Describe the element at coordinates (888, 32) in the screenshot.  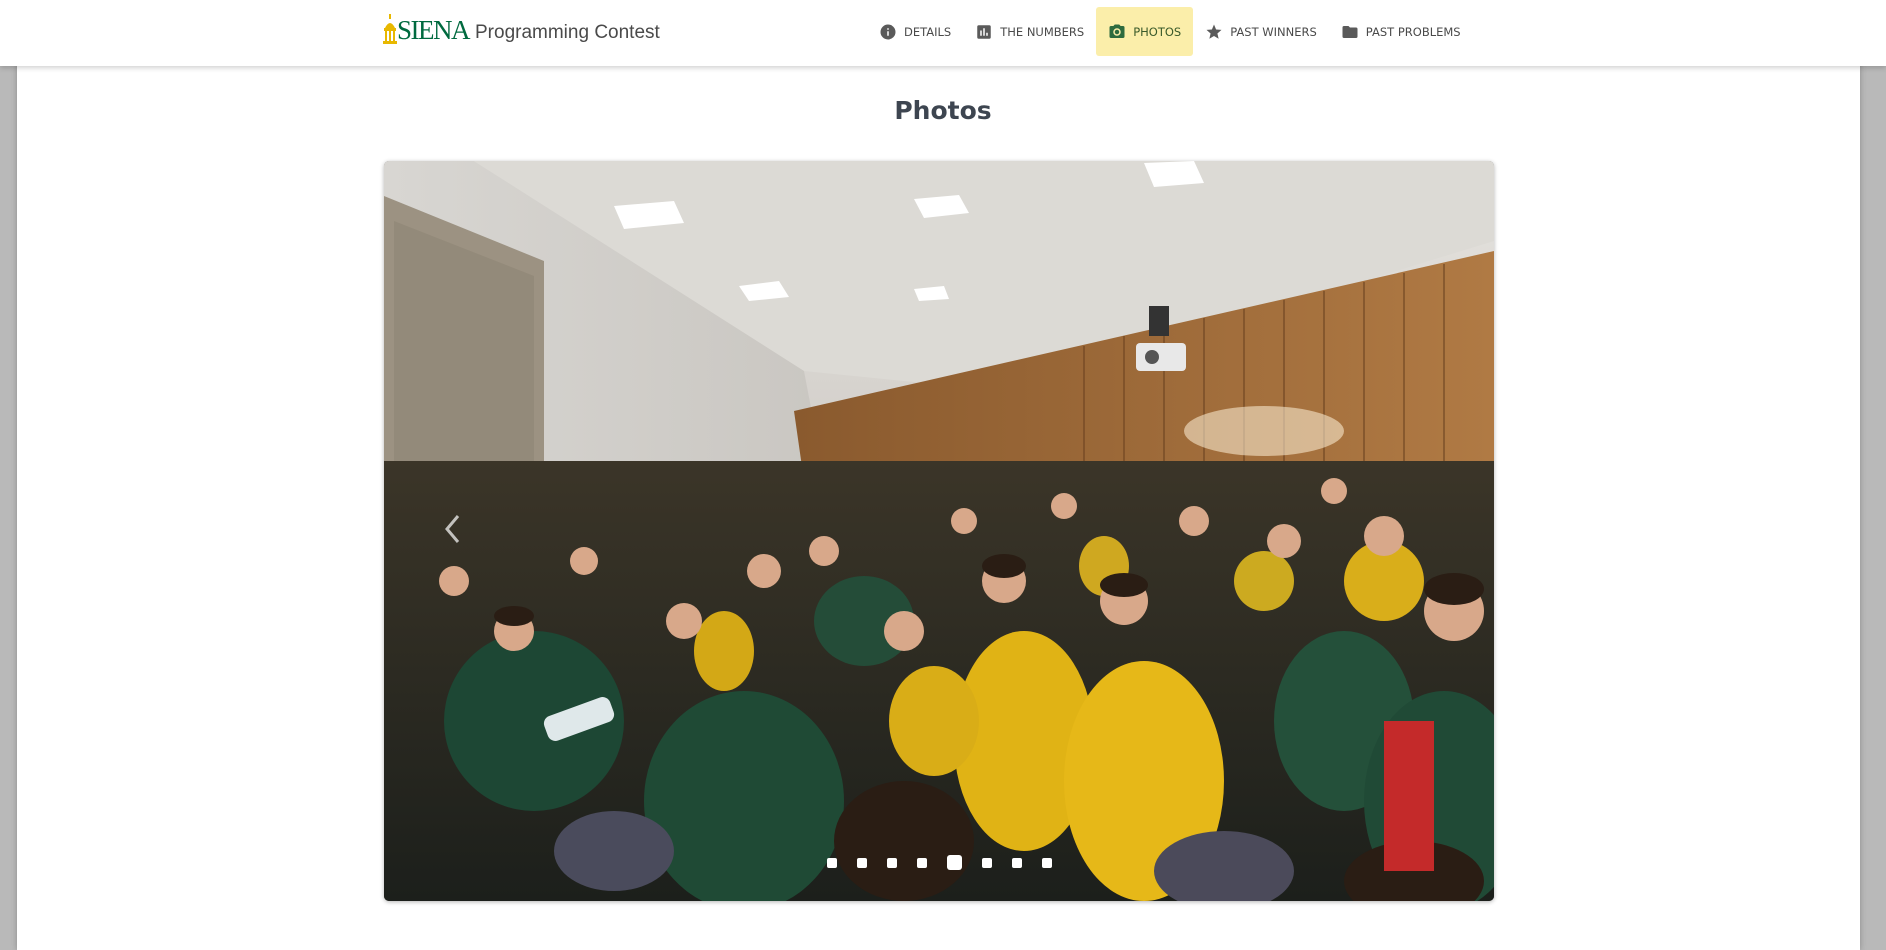
I see `info-icon` at that location.